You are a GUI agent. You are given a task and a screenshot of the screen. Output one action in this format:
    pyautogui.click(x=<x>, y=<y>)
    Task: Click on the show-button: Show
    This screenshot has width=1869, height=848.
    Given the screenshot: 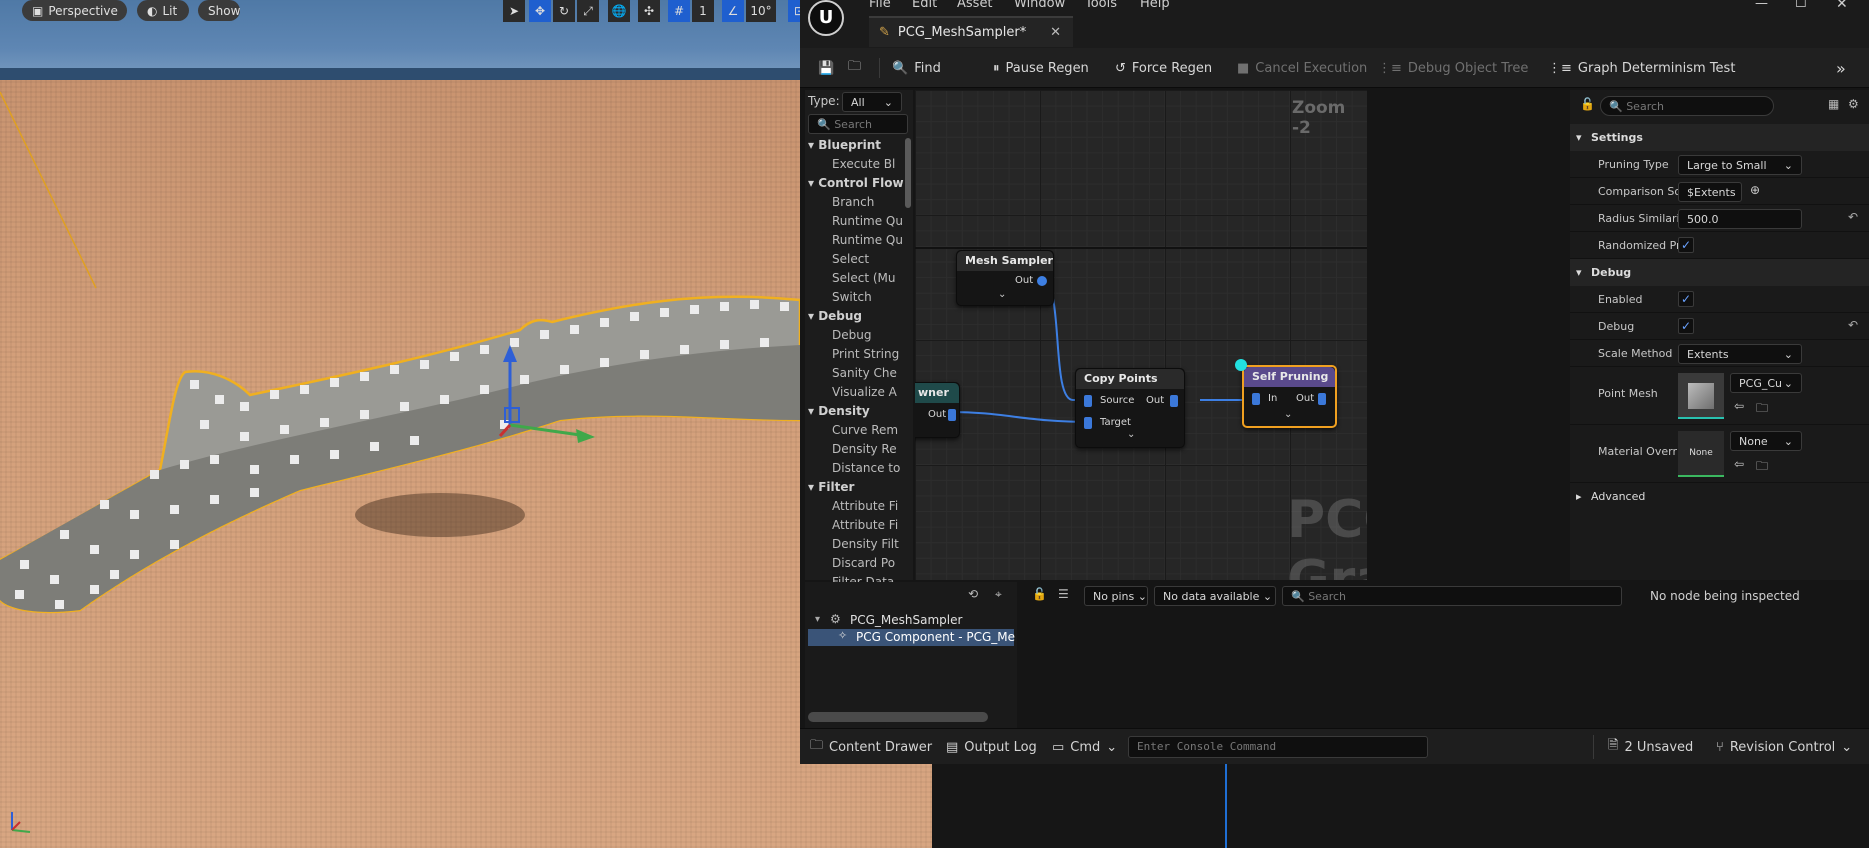 What is the action you would take?
    pyautogui.click(x=219, y=10)
    